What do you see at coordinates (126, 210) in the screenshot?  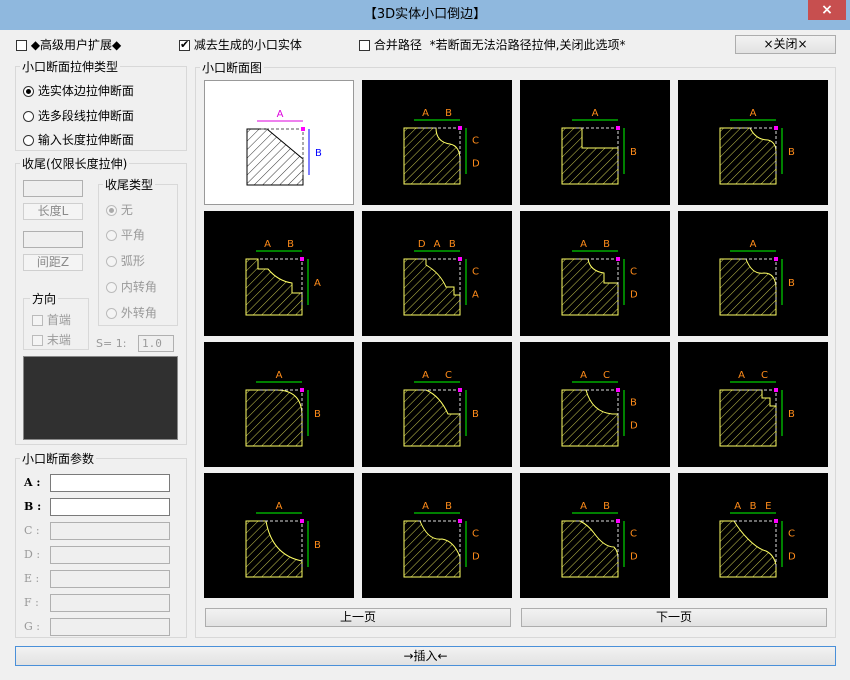 I see `ending-label-none: 无` at bounding box center [126, 210].